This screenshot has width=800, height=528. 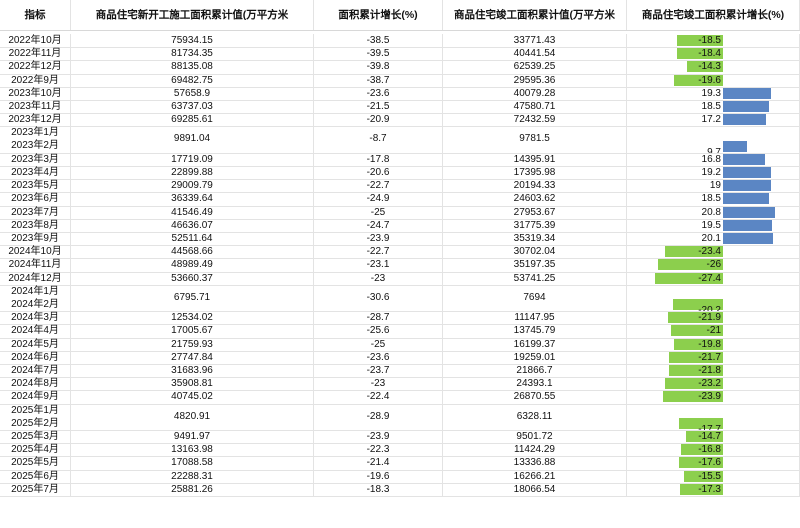 I want to click on done-area-cell: 16199.37, so click(x=535, y=344).